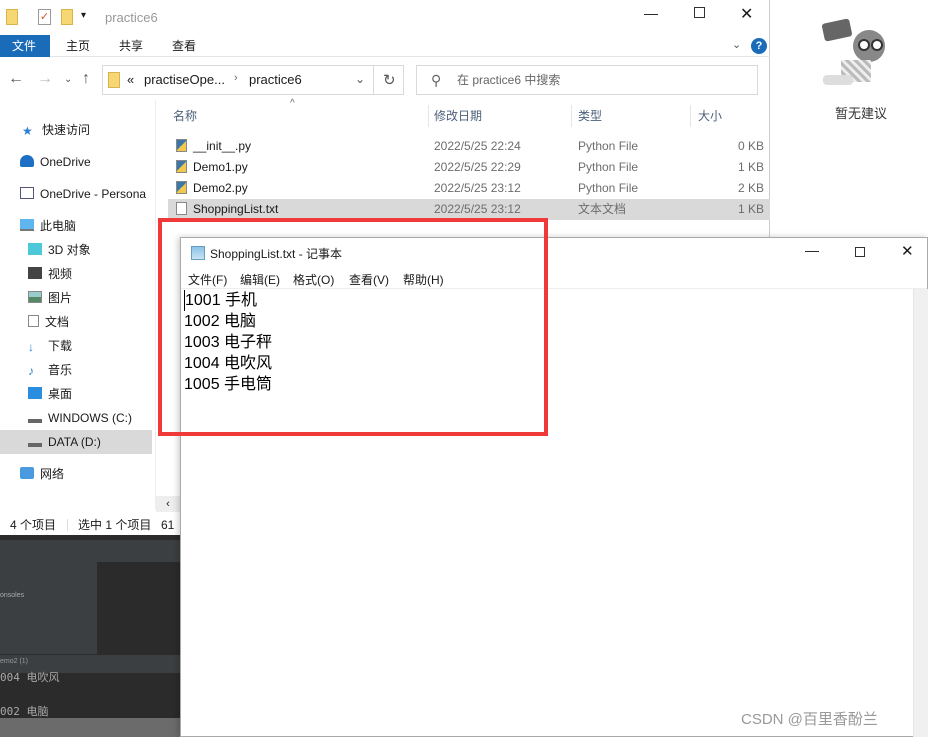 This screenshot has width=928, height=737. What do you see at coordinates (185, 116) in the screenshot?
I see `column-header-name: 名称` at bounding box center [185, 116].